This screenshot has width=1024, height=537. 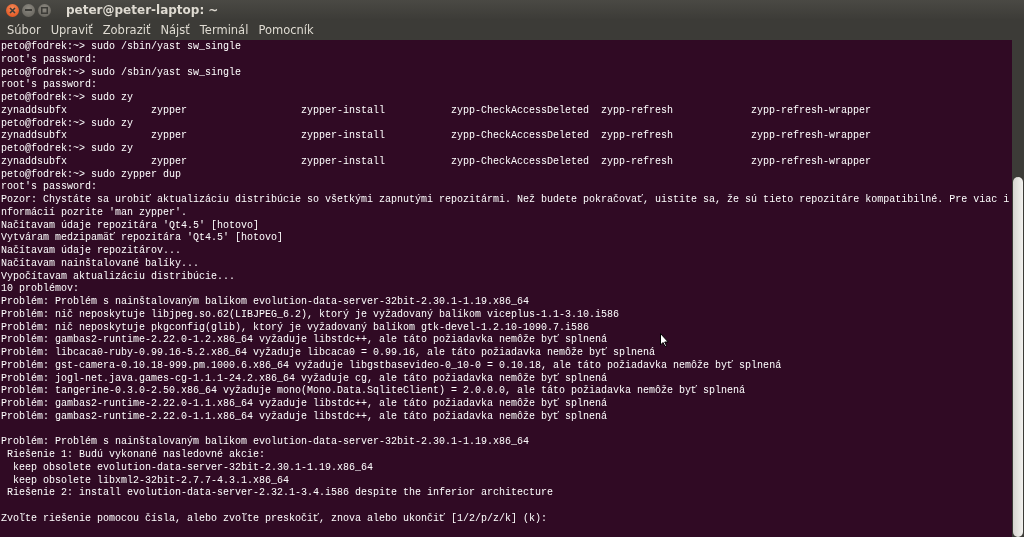 I want to click on terminal-line: Problém: nič neposkytuje libjpeg.so.62(LIBJPEG_6.2), ktorý je vyžadovaný balíkom viceplus-1.1-3.10.i586, so click(x=310, y=315).